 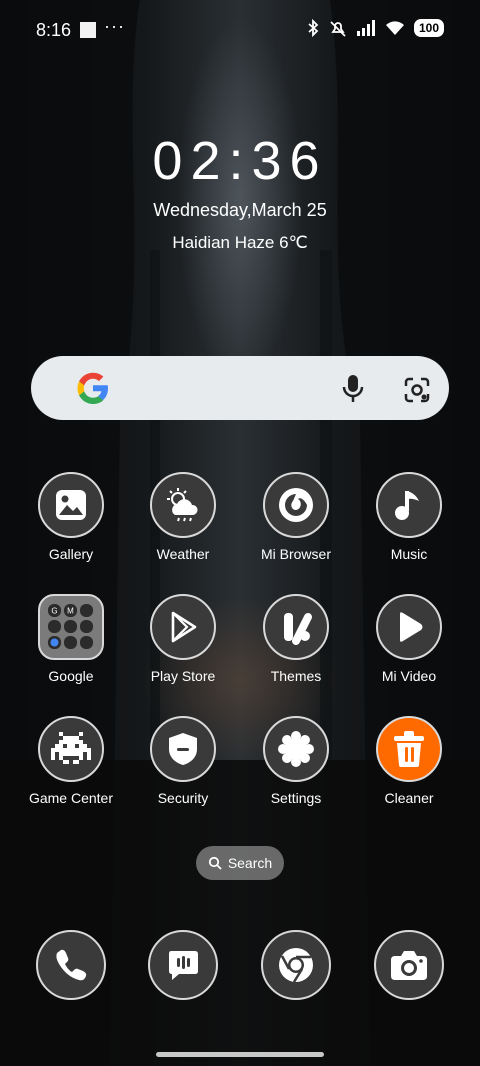 I want to click on app-label: Gallery, so click(x=71, y=554).